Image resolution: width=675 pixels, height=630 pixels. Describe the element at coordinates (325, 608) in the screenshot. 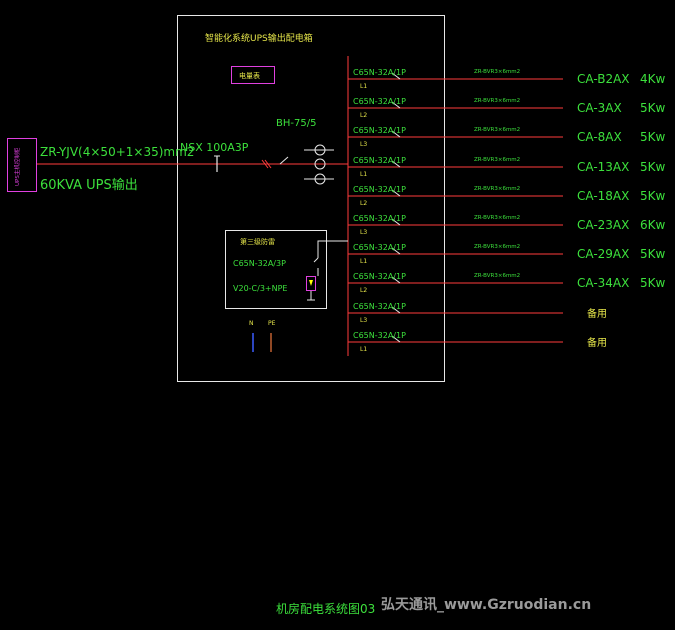

I see `drawing-title: 机房配电系统图03` at that location.